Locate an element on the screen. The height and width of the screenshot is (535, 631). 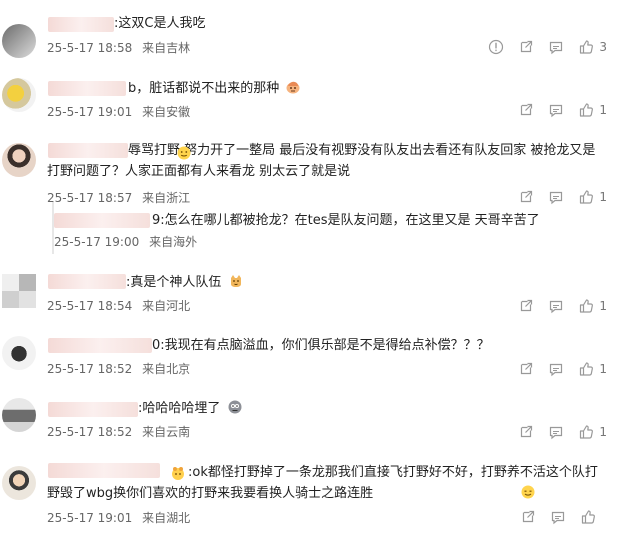
comment-text-body: :真是个神人队伍 is located at coordinates (174, 282).